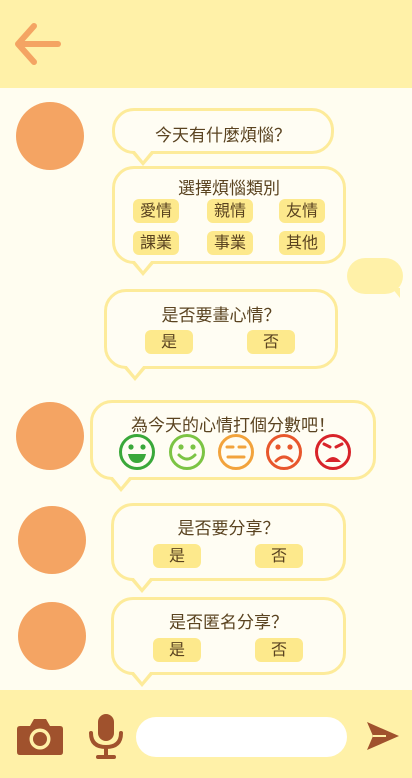 The height and width of the screenshot is (778, 412). I want to click on composer-bar, so click(206, 734).